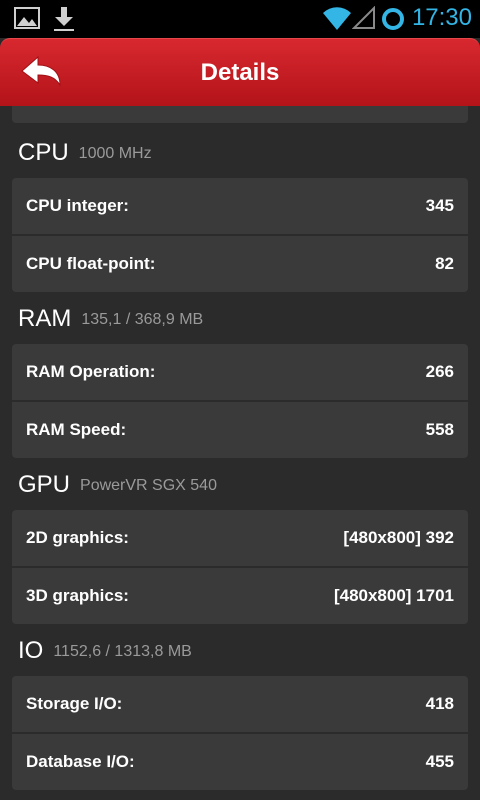 The height and width of the screenshot is (800, 480). What do you see at coordinates (74, 703) in the screenshot?
I see `result-label: Storage I/O:` at bounding box center [74, 703].